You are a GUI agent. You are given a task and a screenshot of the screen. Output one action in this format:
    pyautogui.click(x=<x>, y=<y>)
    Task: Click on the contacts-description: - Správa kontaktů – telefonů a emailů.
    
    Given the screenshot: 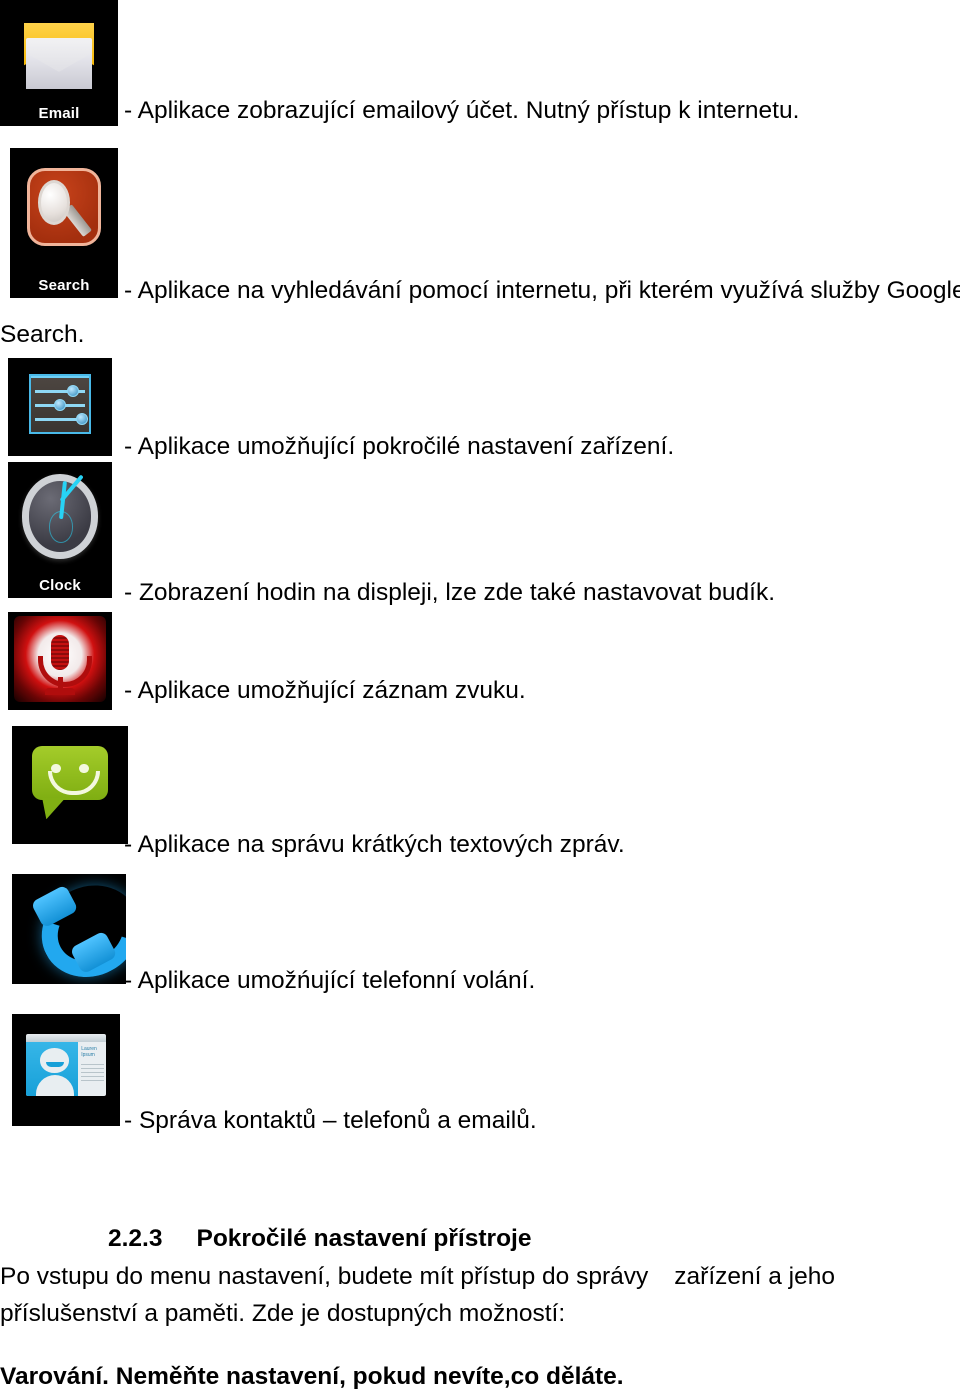 What is the action you would take?
    pyautogui.click(x=330, y=1120)
    